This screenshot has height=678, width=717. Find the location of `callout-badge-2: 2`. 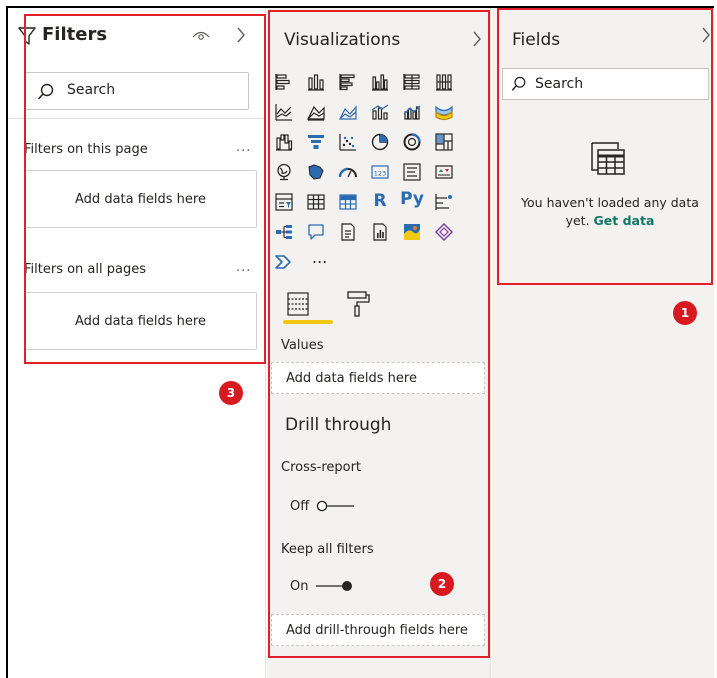

callout-badge-2: 2 is located at coordinates (442, 584).